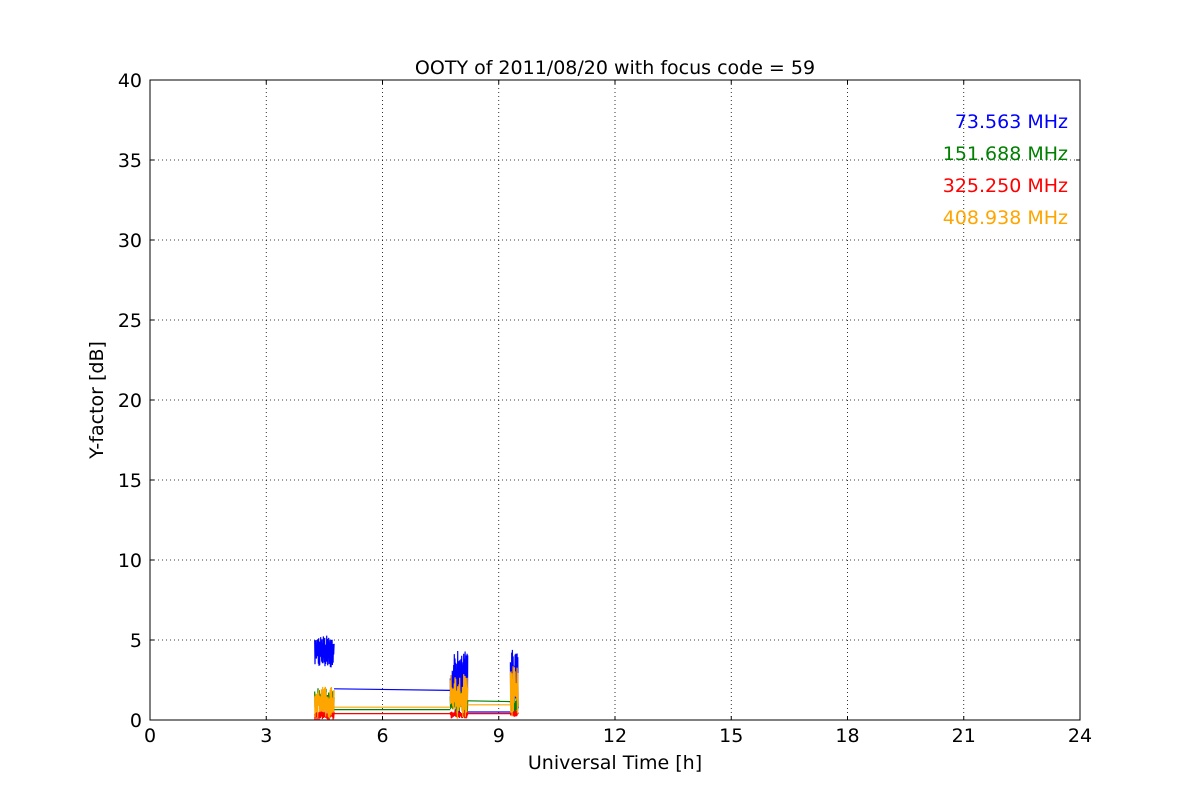  What do you see at coordinates (1080, 736) in the screenshot?
I see `x-tick-label: 24` at bounding box center [1080, 736].